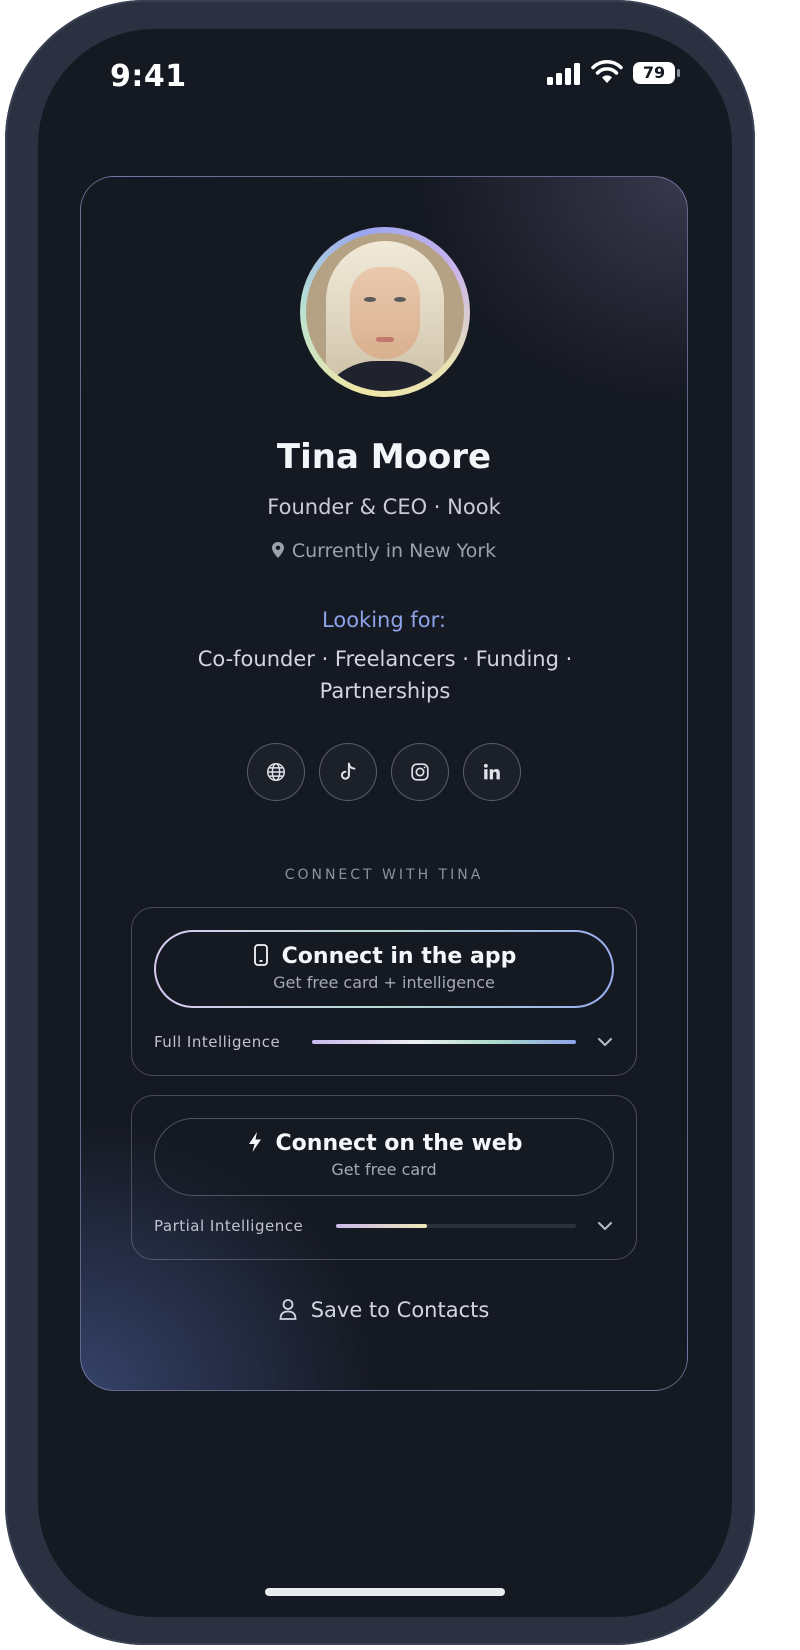  What do you see at coordinates (384, 1169) in the screenshot?
I see `connect-web-subtitle: Get free card` at bounding box center [384, 1169].